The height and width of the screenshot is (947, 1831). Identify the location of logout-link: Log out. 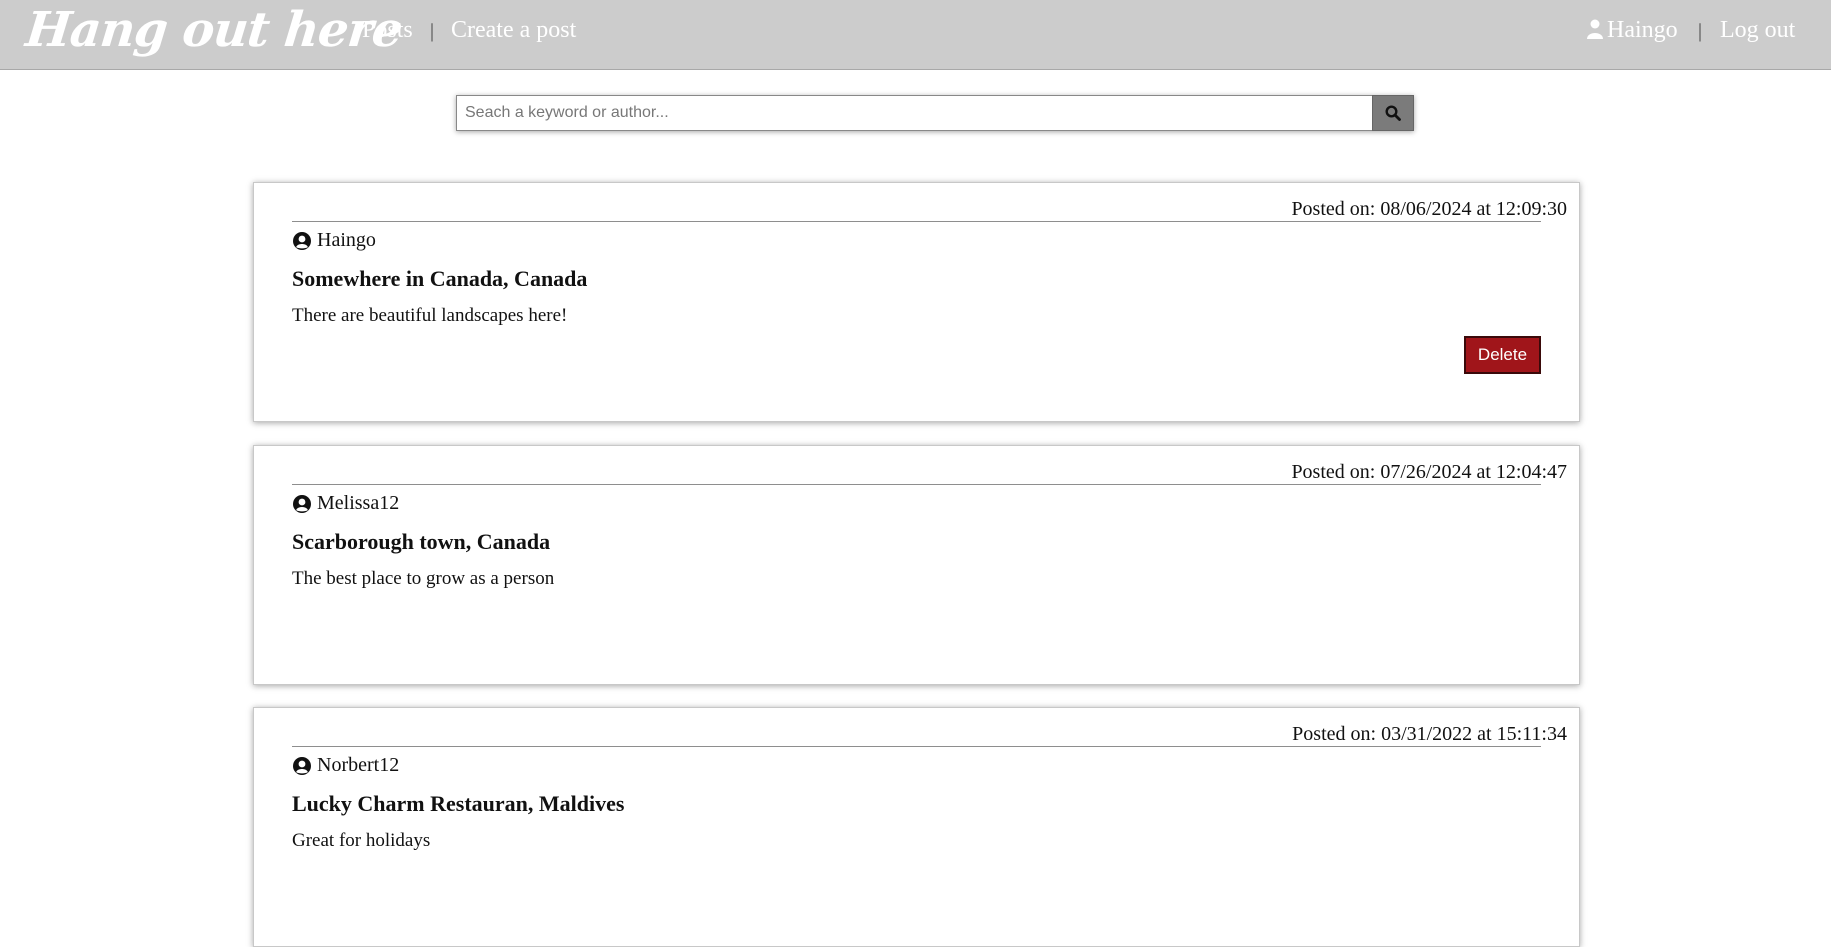
(1757, 30).